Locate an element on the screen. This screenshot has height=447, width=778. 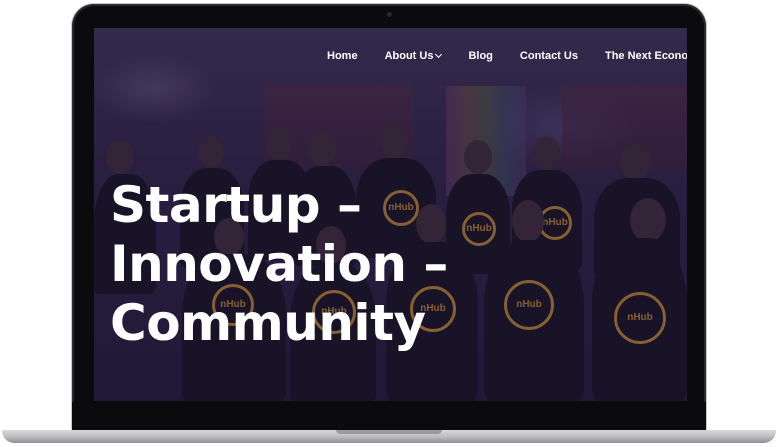
nav-home-label: Home is located at coordinates (342, 56).